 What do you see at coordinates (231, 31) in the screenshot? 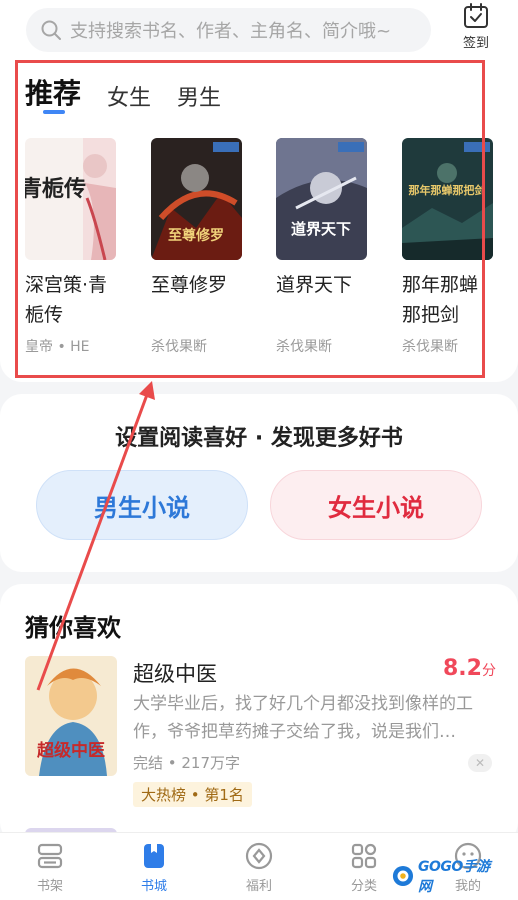
I see `search-placeholder: 支持搜索书名、作者、主角名、简介哦~` at bounding box center [231, 31].